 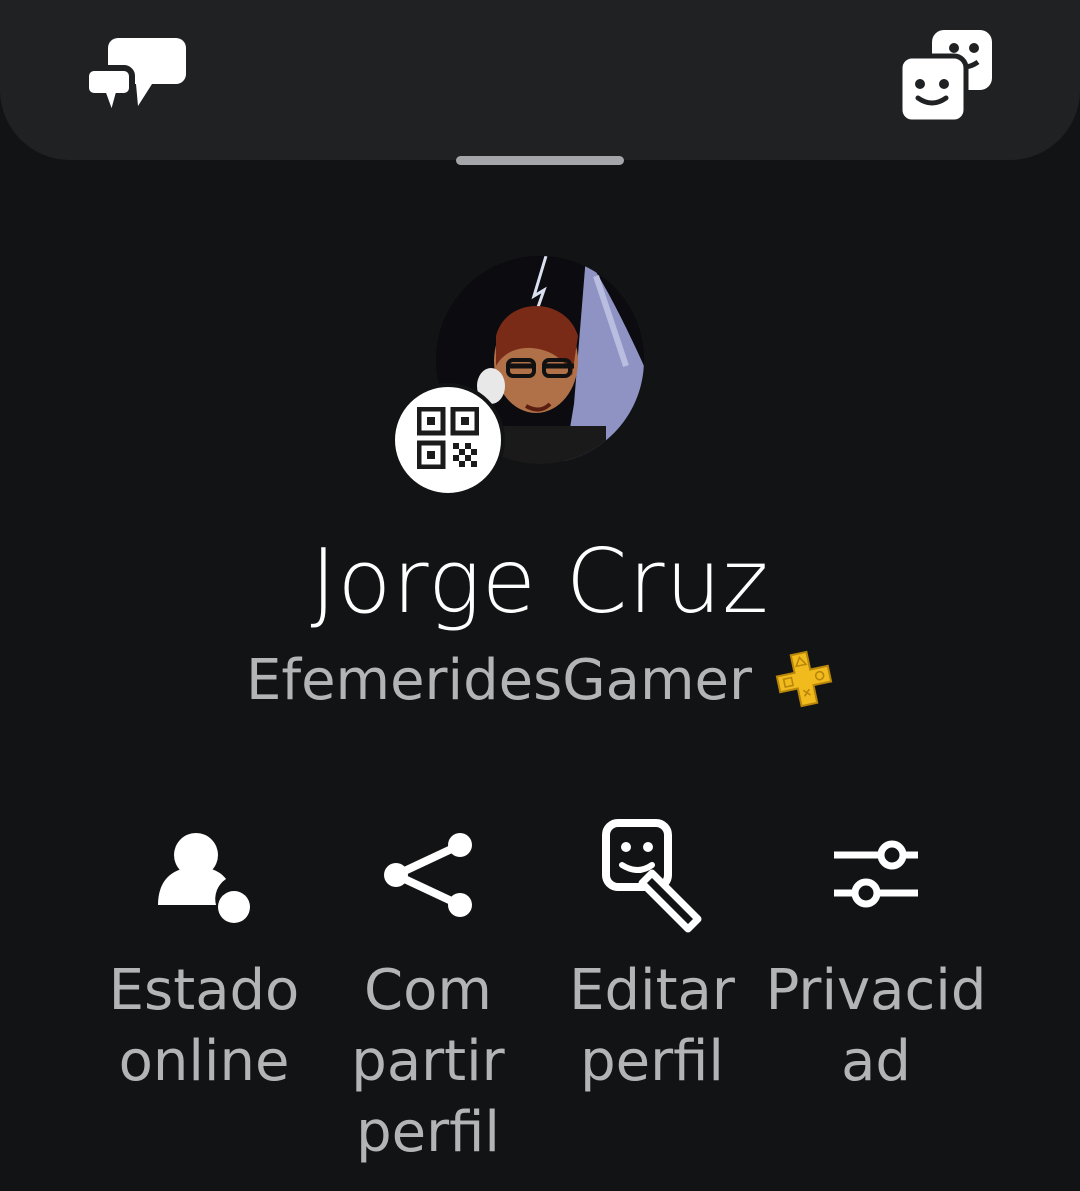 I want to click on display-name: Jorge Cruz, so click(x=540, y=581).